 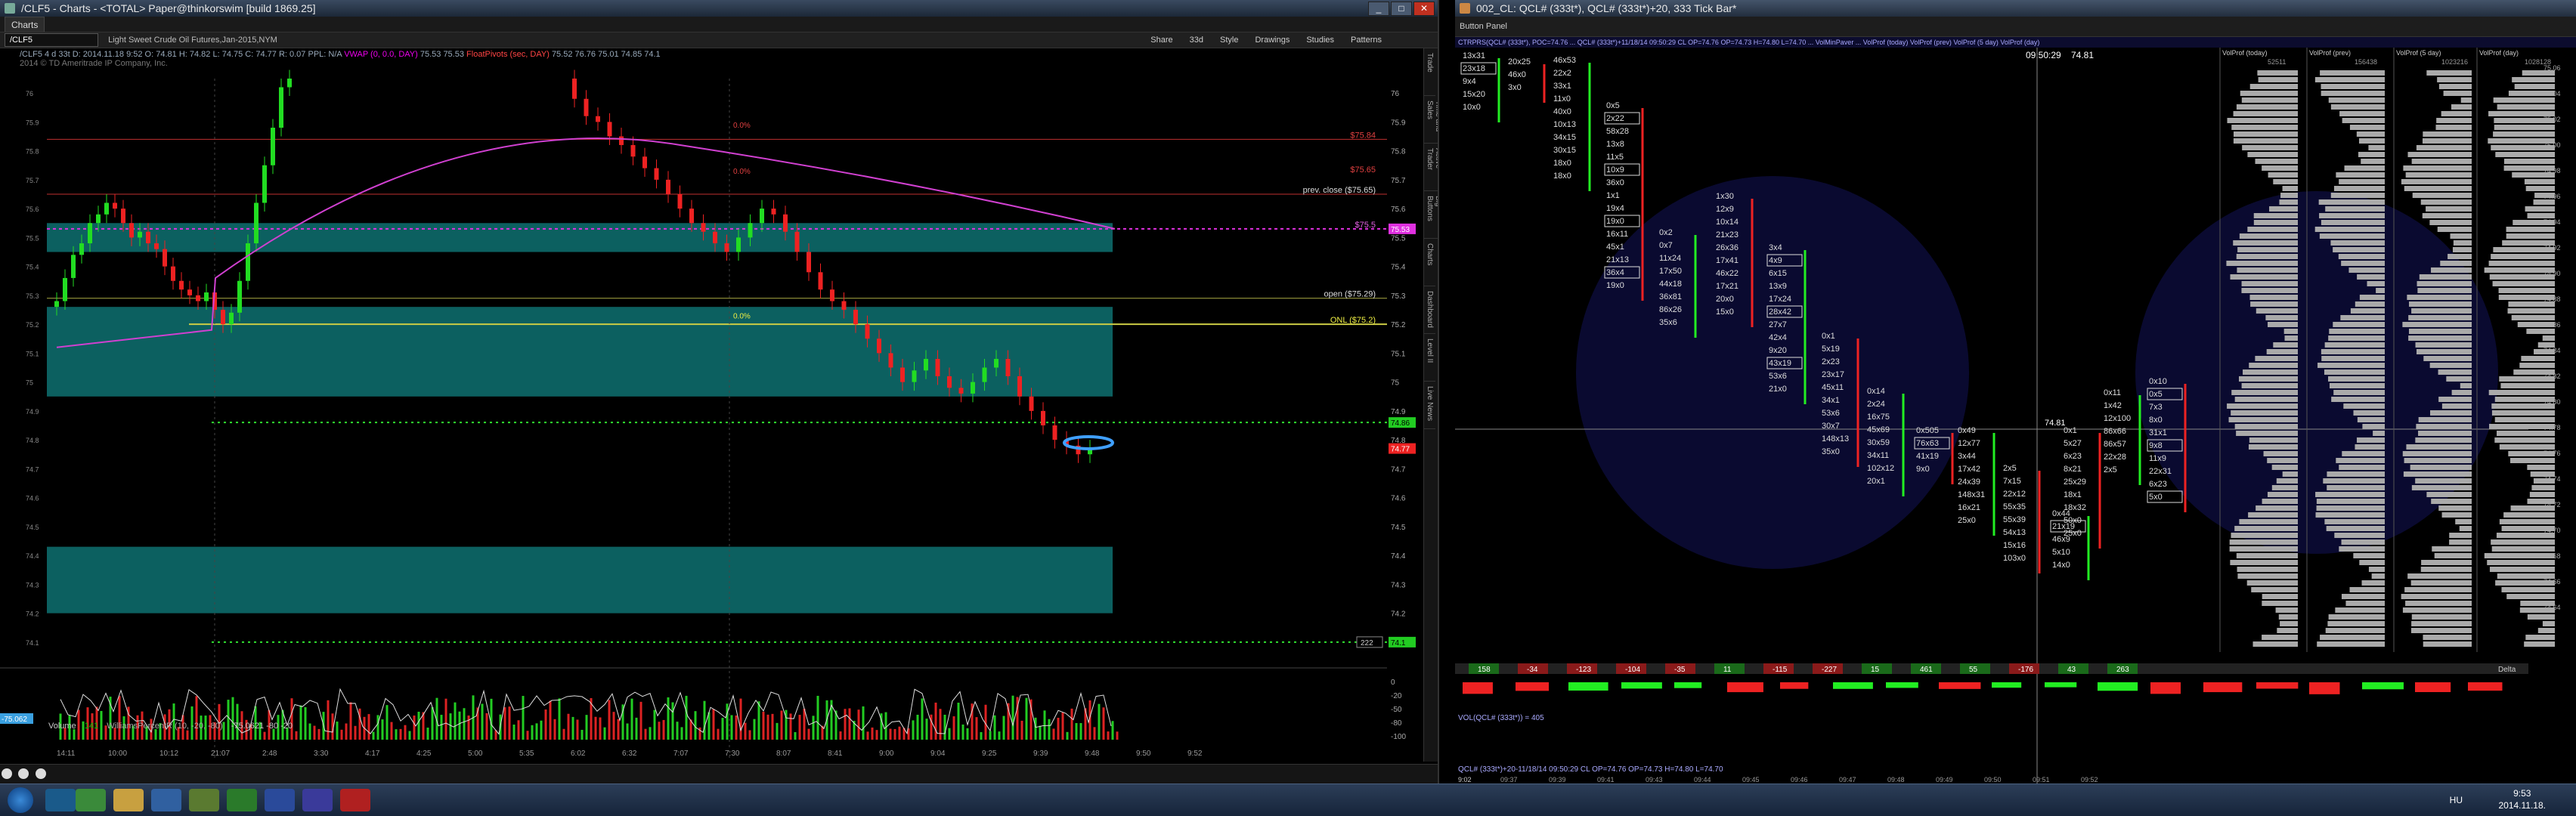 What do you see at coordinates (1363, 135) in the screenshot?
I see `r1-label: $75.84` at bounding box center [1363, 135].